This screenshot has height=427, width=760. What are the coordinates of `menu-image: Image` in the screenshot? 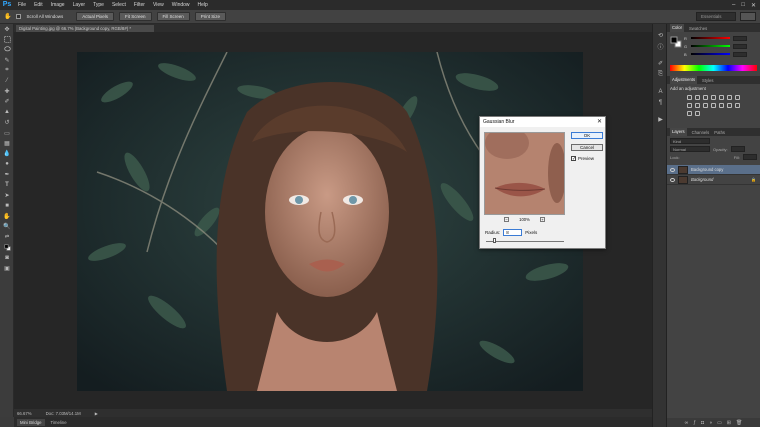 It's located at (58, 5).